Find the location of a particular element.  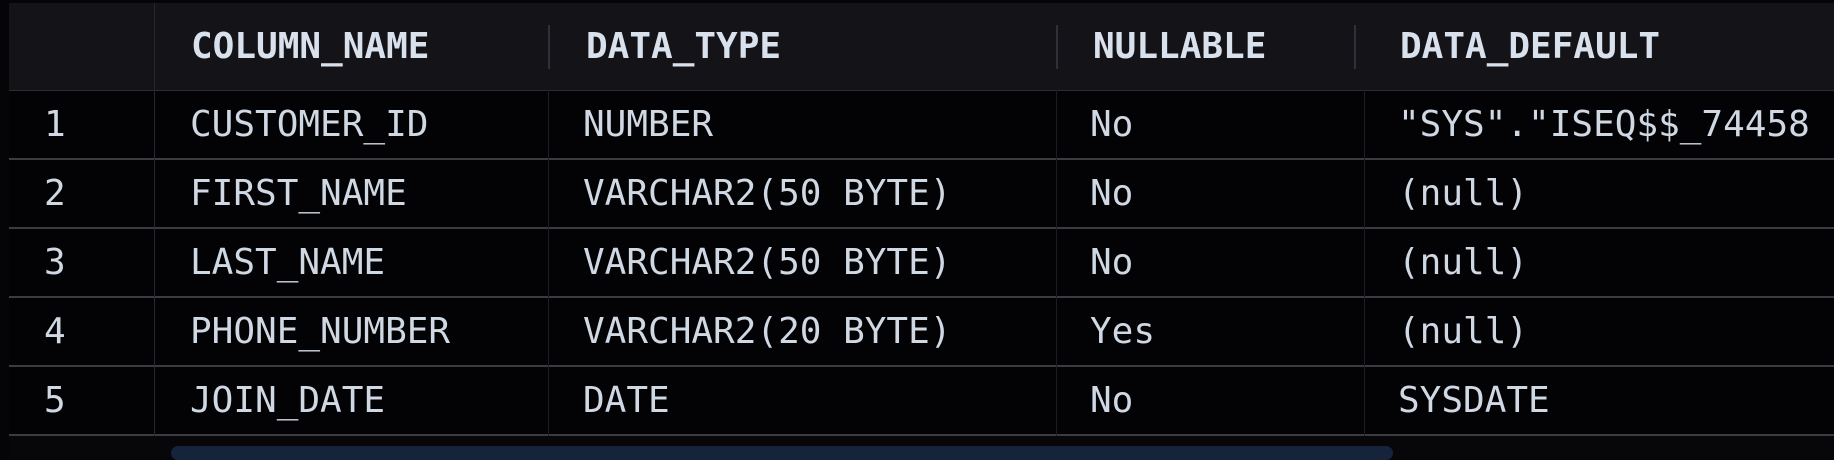

cell-column-name: PHONE_NUMBER is located at coordinates (320, 331).